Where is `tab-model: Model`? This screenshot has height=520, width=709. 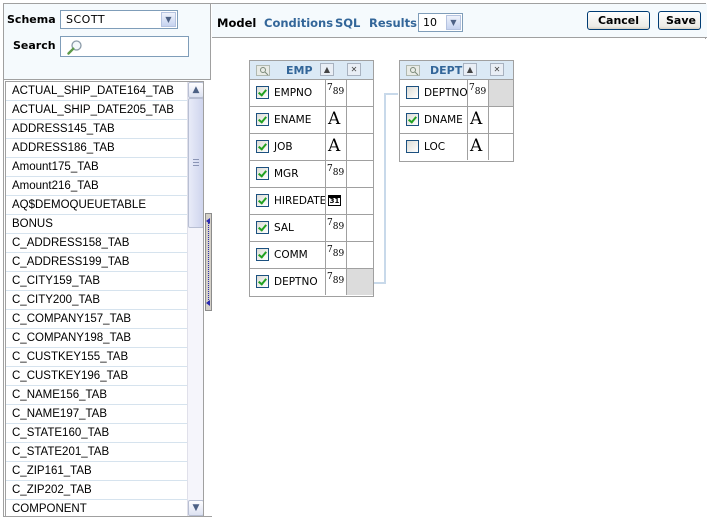 tab-model: Model is located at coordinates (236, 23).